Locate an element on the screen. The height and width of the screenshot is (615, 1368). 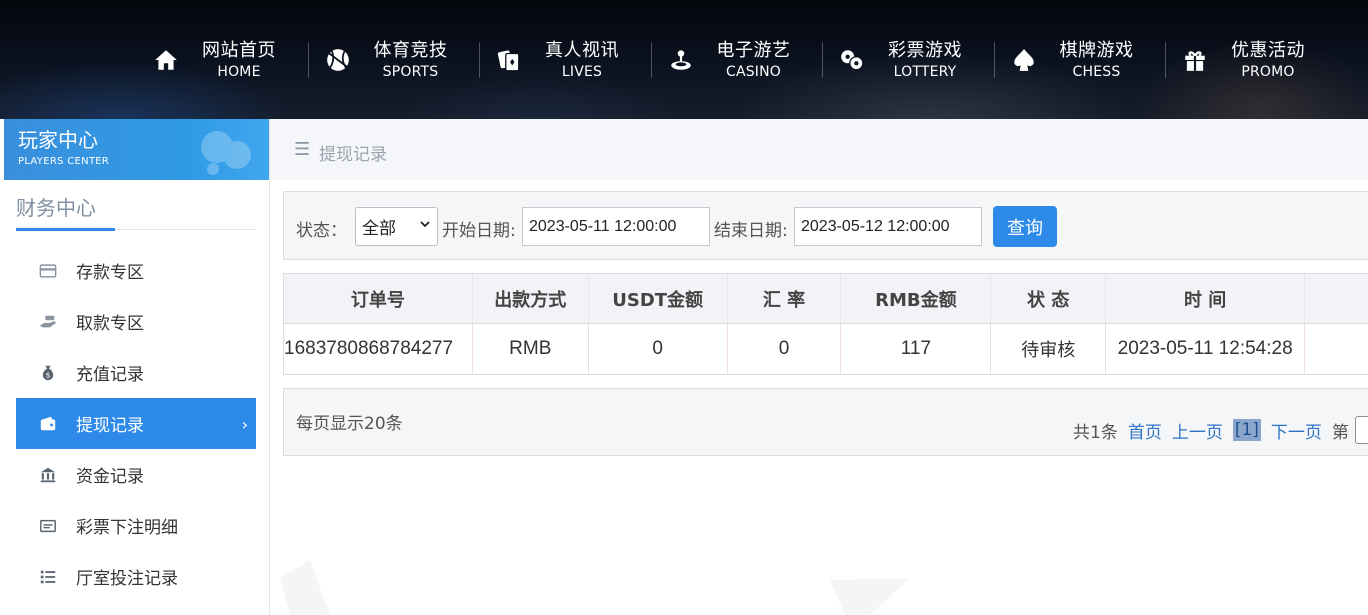
nav-label-en: HOME is located at coordinates (239, 71).